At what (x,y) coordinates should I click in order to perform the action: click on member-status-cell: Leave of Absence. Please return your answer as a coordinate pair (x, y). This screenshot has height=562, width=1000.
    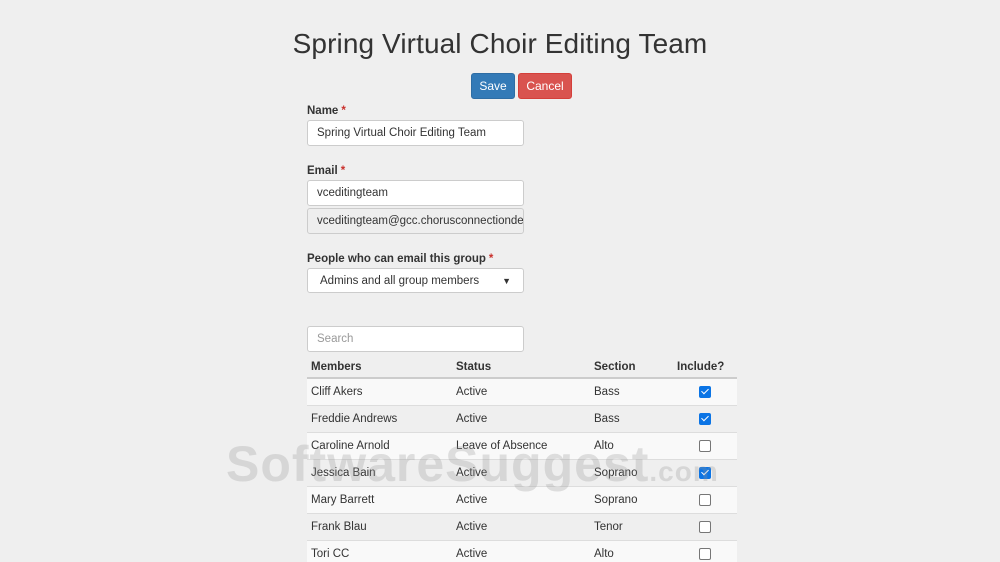
    Looking at the image, I should click on (521, 446).